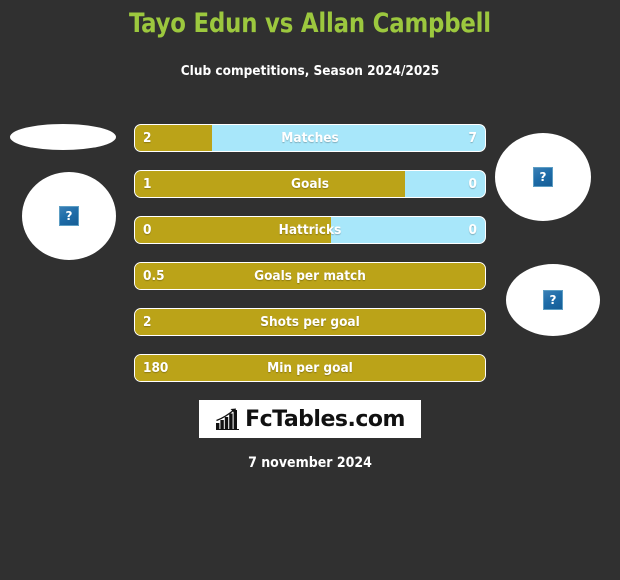 This screenshot has width=620, height=580. I want to click on stat-row: 0 Hattricks 0, so click(310, 230).